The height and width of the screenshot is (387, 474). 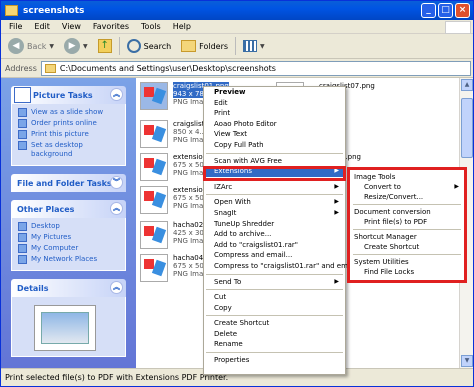 What do you see at coordinates (467, 85) in the screenshot?
I see `scroll-up-arrow-icon: ▲` at bounding box center [467, 85].